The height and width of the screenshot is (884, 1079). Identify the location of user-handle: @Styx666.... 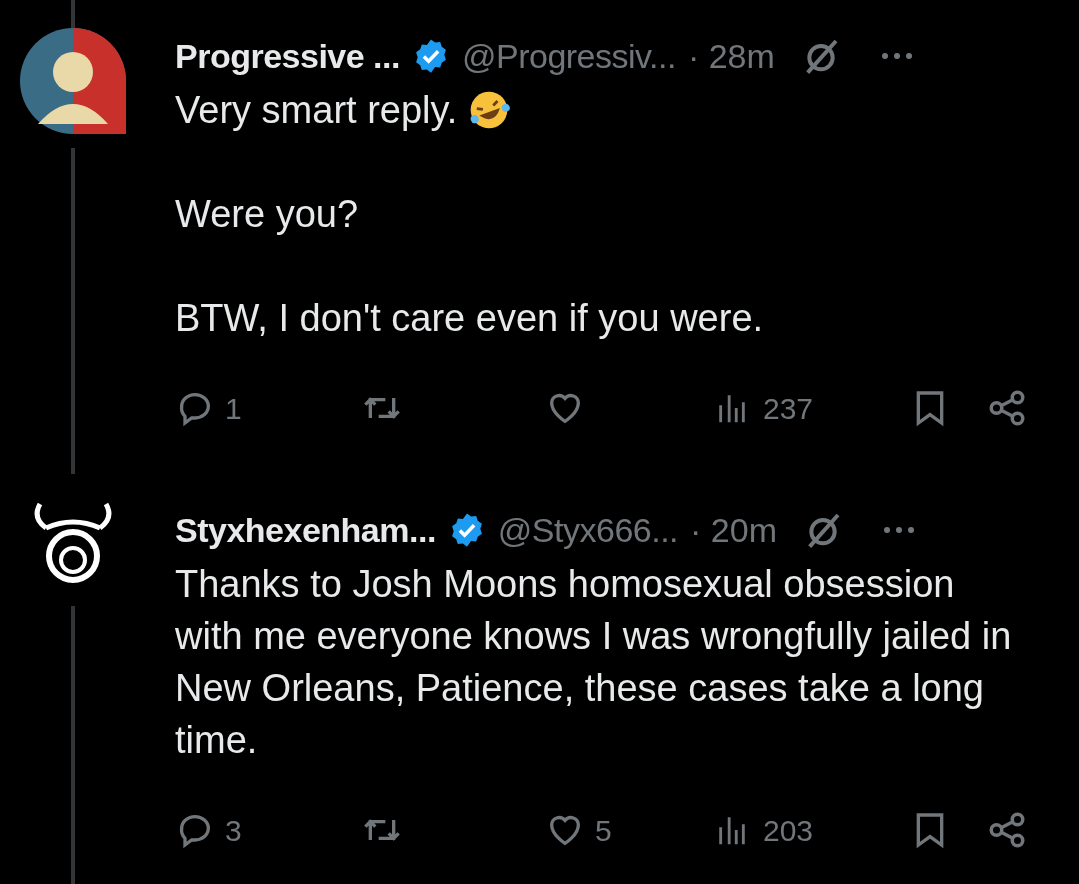
(588, 530).